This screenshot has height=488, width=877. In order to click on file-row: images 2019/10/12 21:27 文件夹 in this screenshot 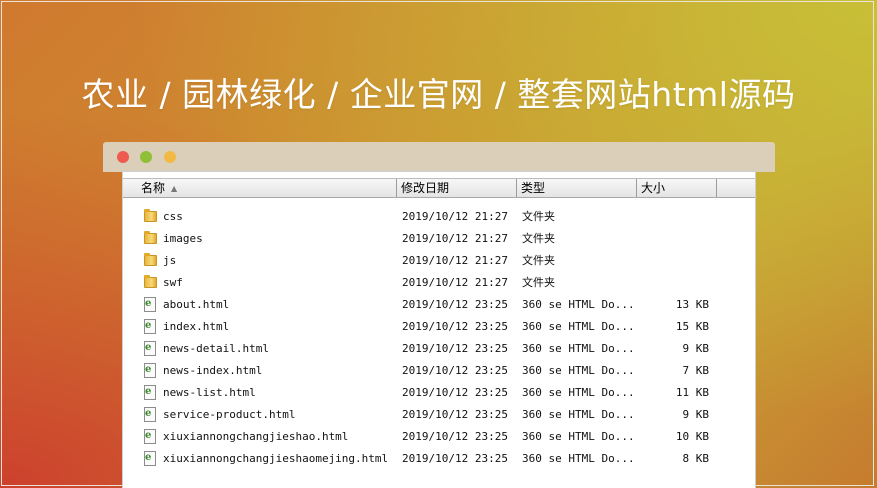, I will do `click(439, 239)`.